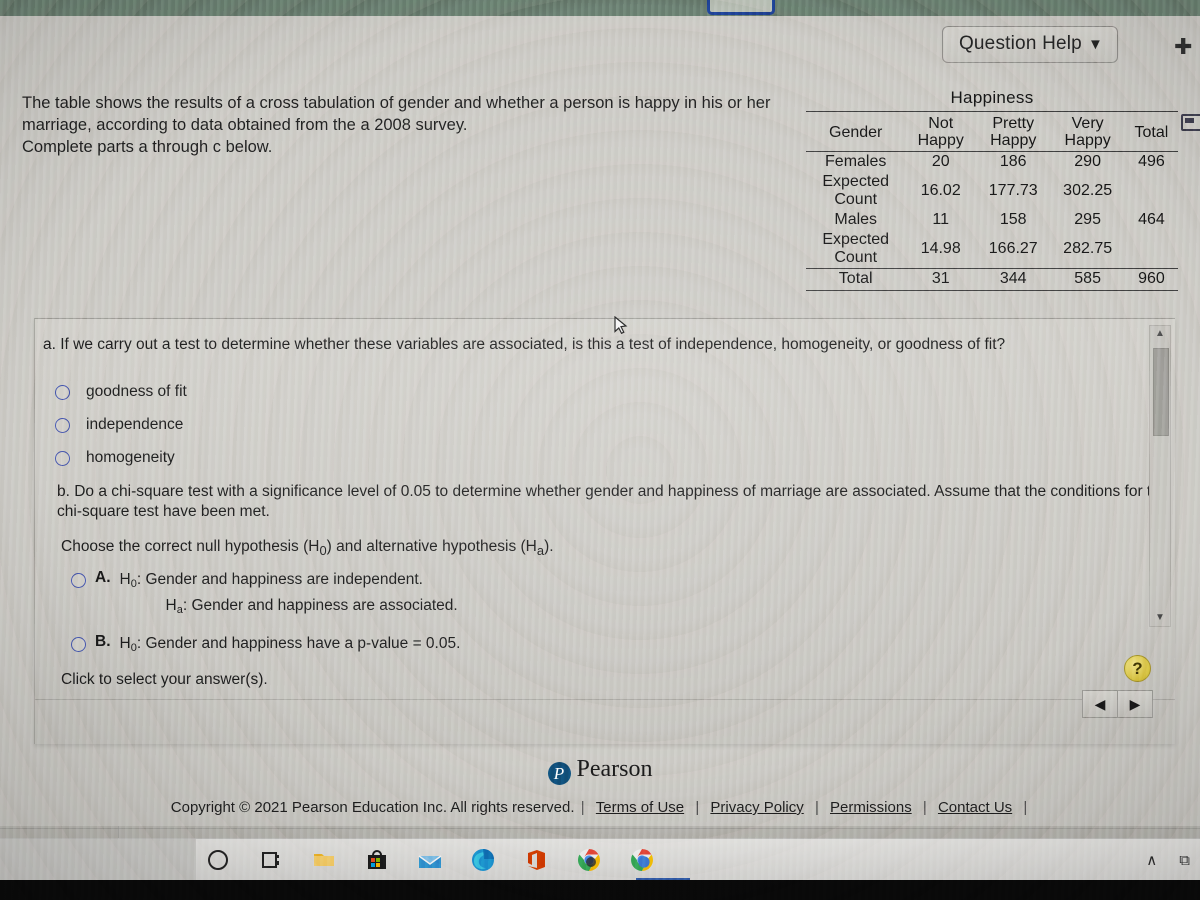  I want to click on taskbar-icons, so click(430, 860).